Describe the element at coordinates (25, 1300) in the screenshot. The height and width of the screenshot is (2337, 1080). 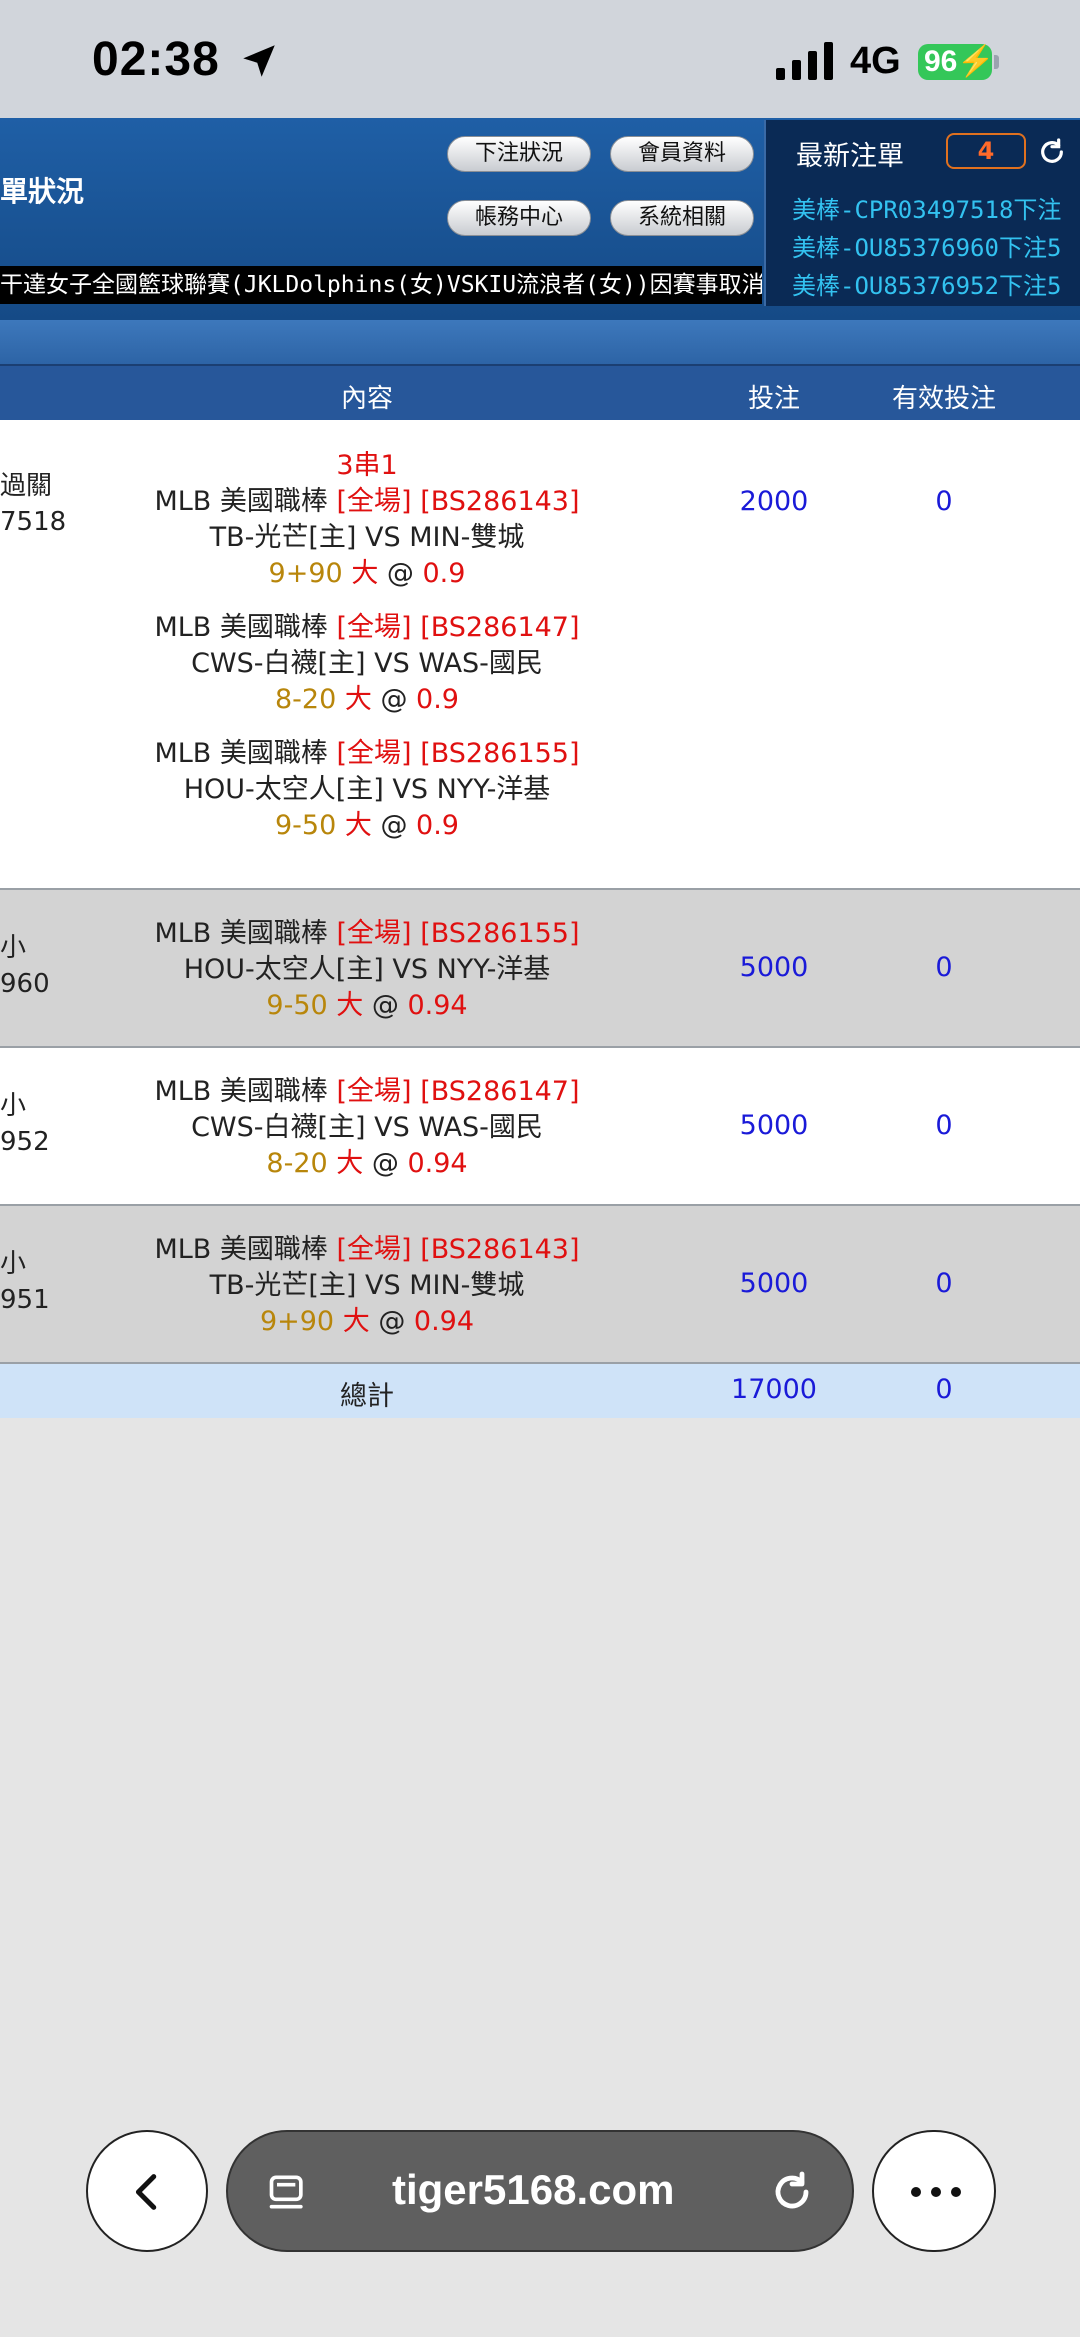
I see `bet-id: 951` at that location.